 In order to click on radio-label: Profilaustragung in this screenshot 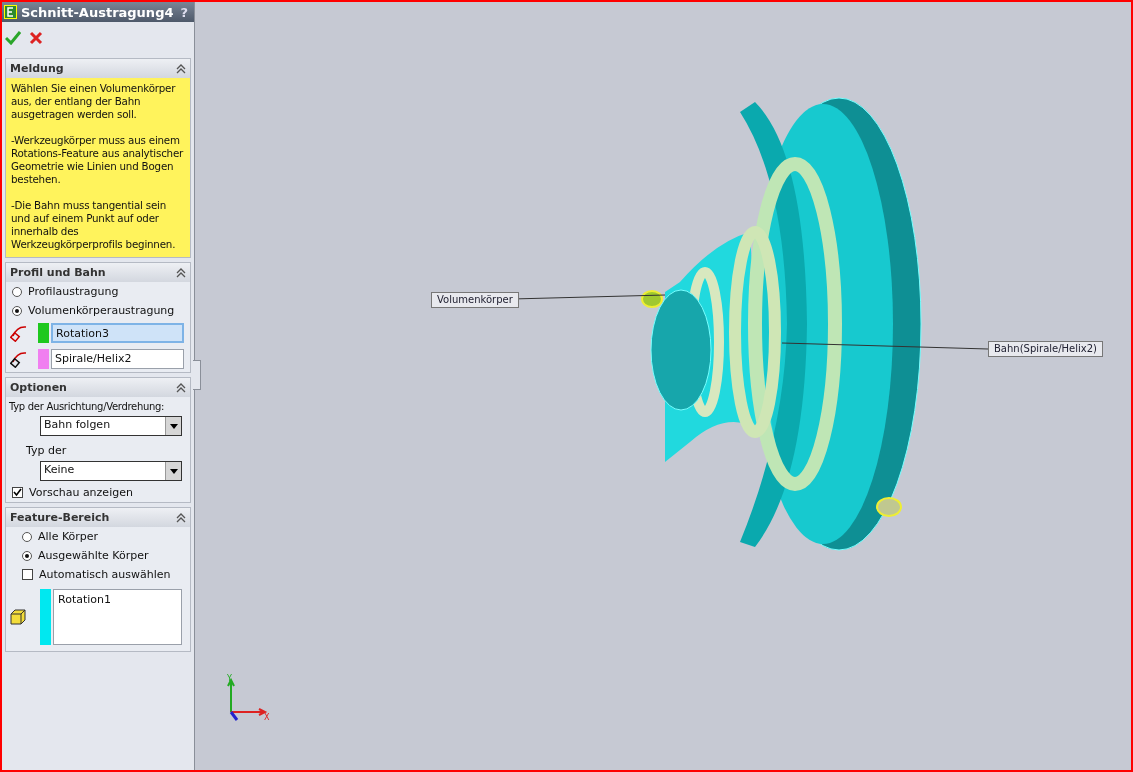, I will do `click(73, 291)`.